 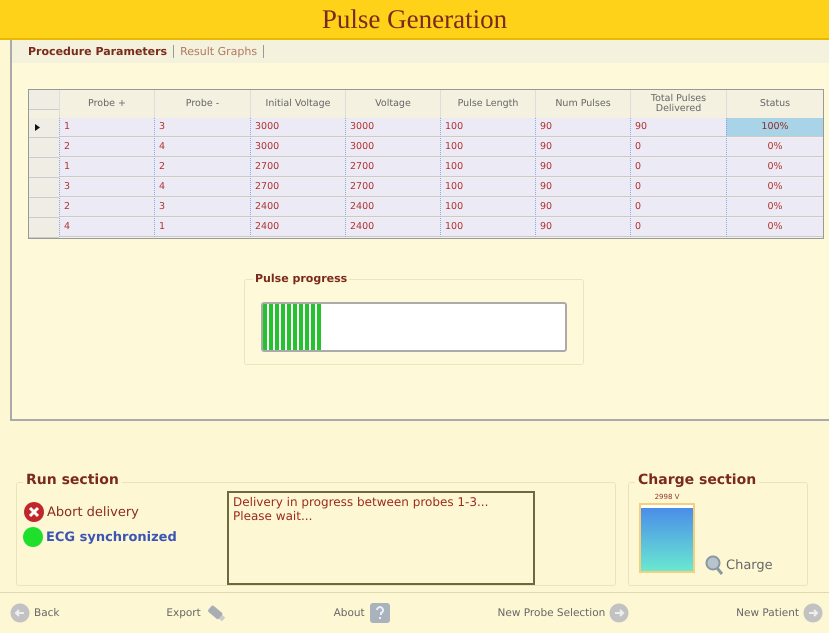 What do you see at coordinates (714, 565) in the screenshot?
I see `magnifier-icon` at bounding box center [714, 565].